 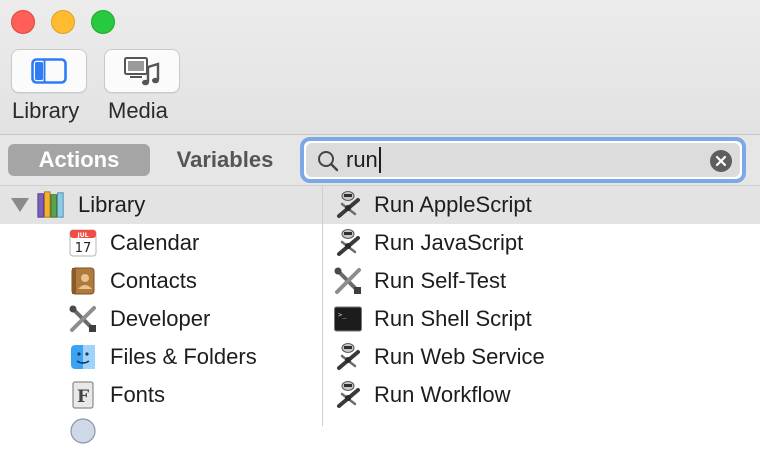 What do you see at coordinates (83, 281) in the screenshot?
I see `contacts-icon` at bounding box center [83, 281].